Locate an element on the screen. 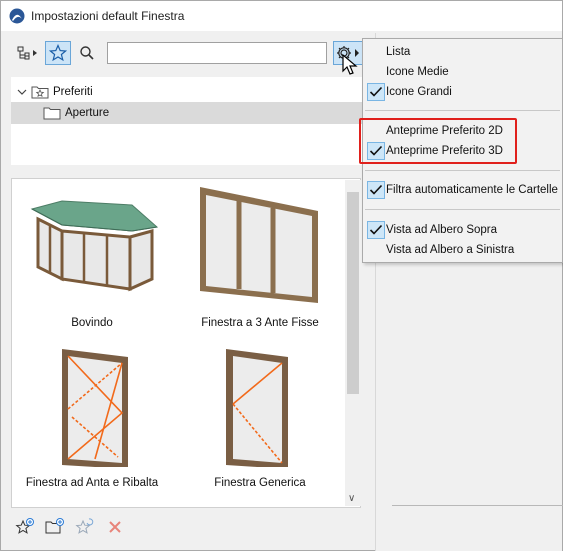  generic-window-thumbnail is located at coordinates (257, 408).